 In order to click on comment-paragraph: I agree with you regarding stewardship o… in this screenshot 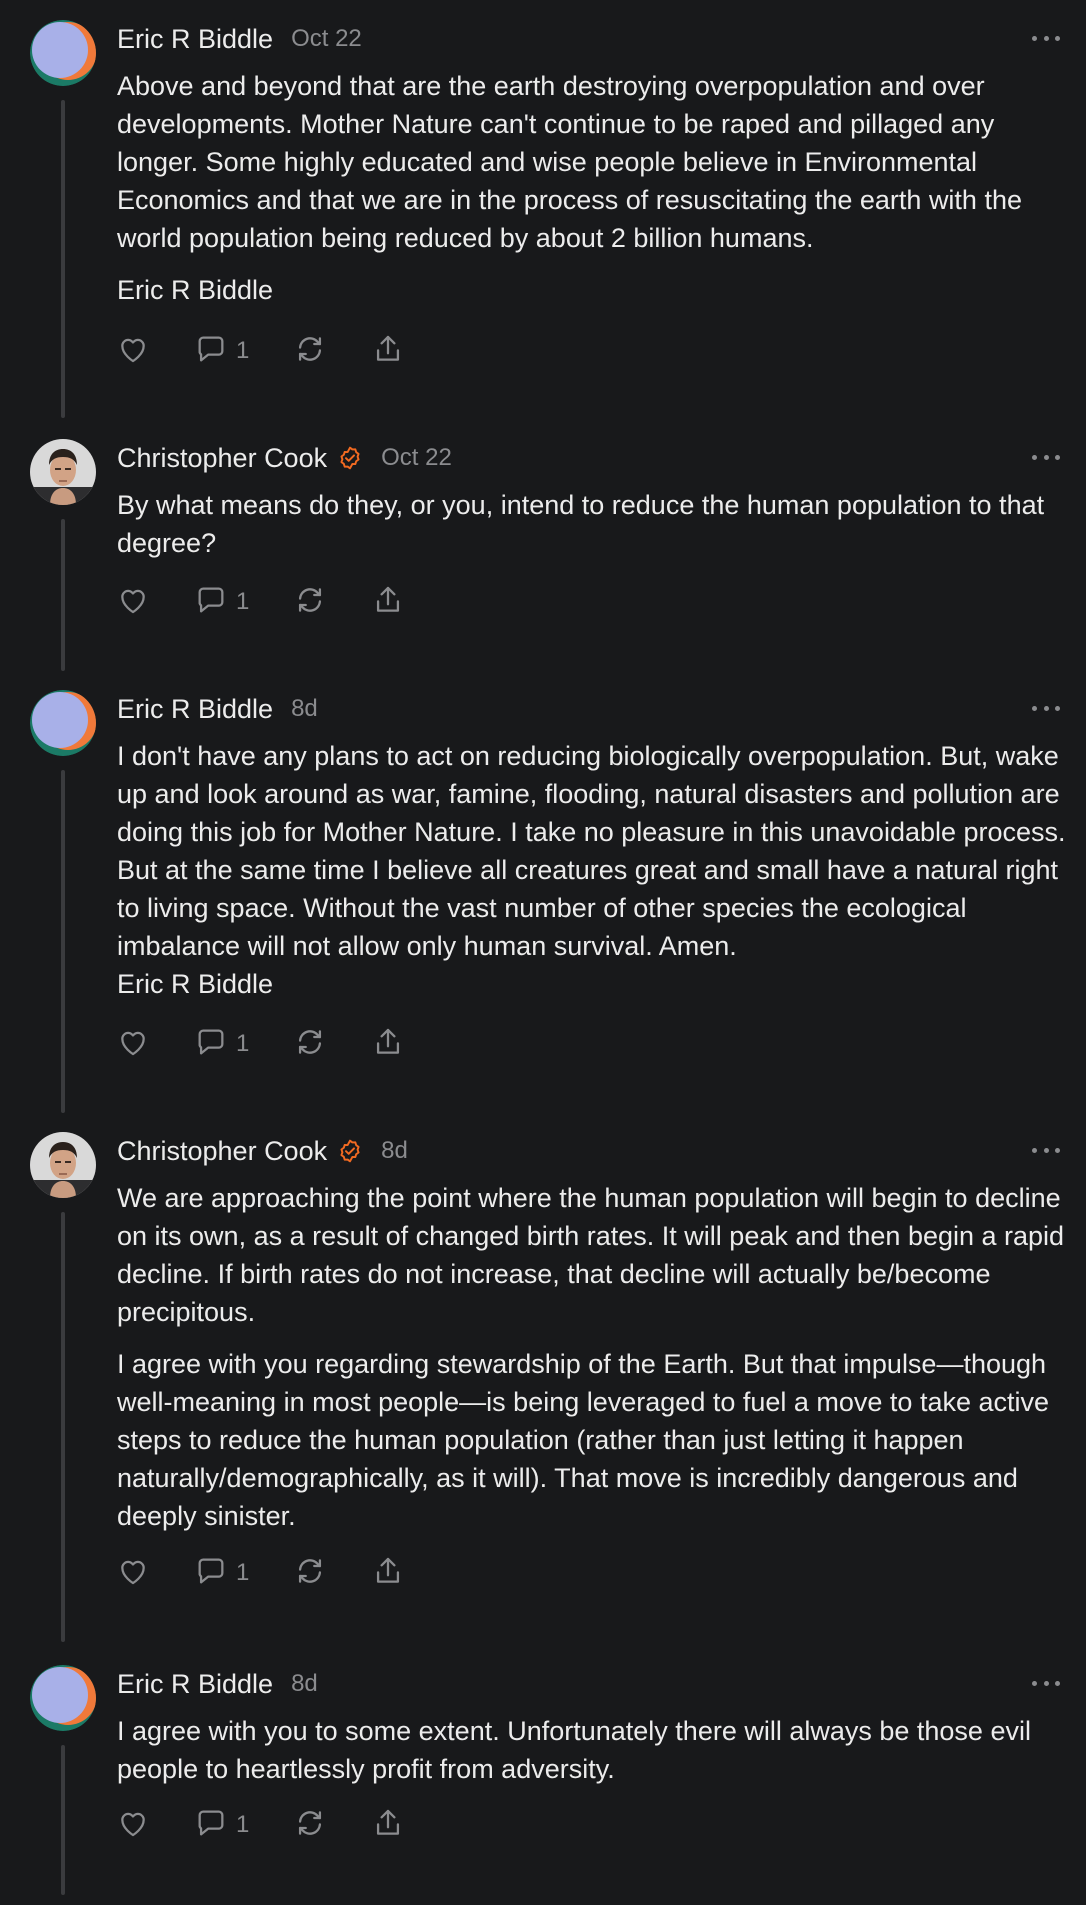, I will do `click(583, 1440)`.